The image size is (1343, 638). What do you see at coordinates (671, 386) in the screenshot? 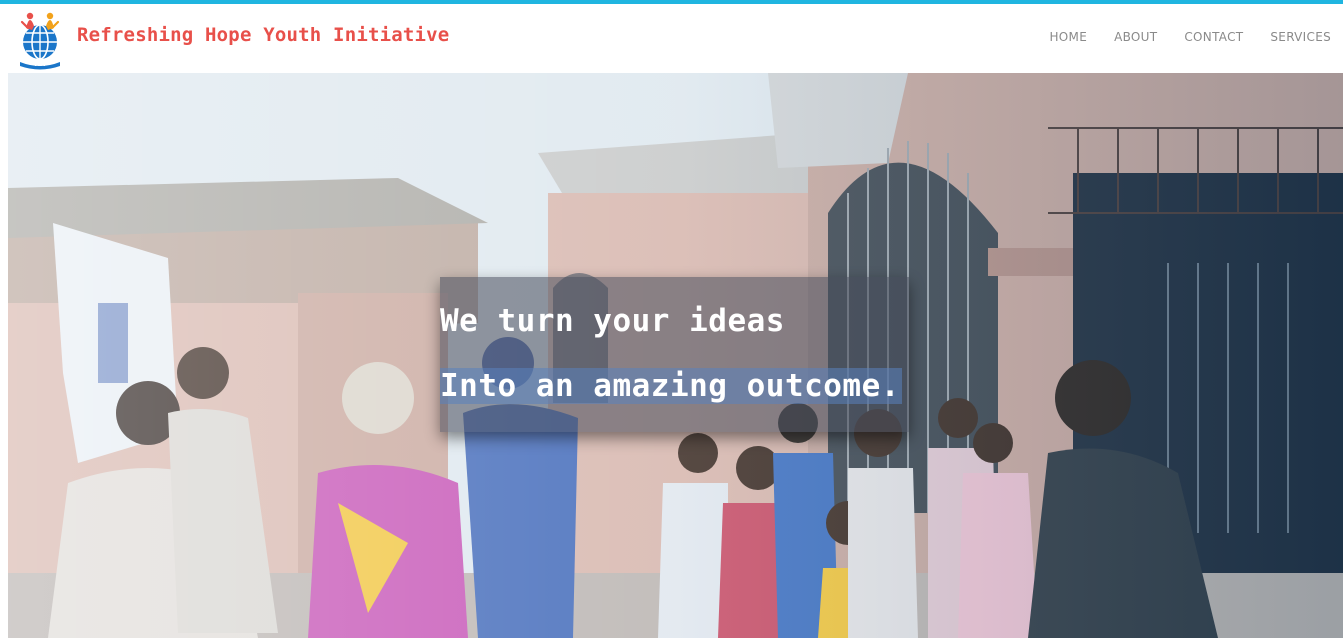
I see `hero-headline-line-2: Into an amazing outcome.` at bounding box center [671, 386].